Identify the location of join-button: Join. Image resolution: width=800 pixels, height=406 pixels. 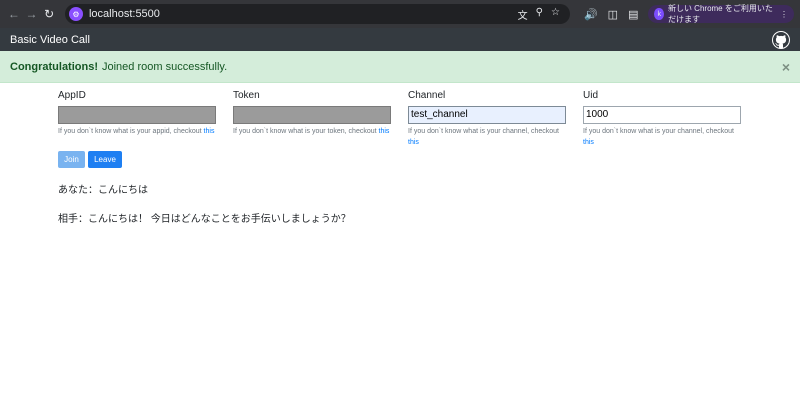
(71, 159).